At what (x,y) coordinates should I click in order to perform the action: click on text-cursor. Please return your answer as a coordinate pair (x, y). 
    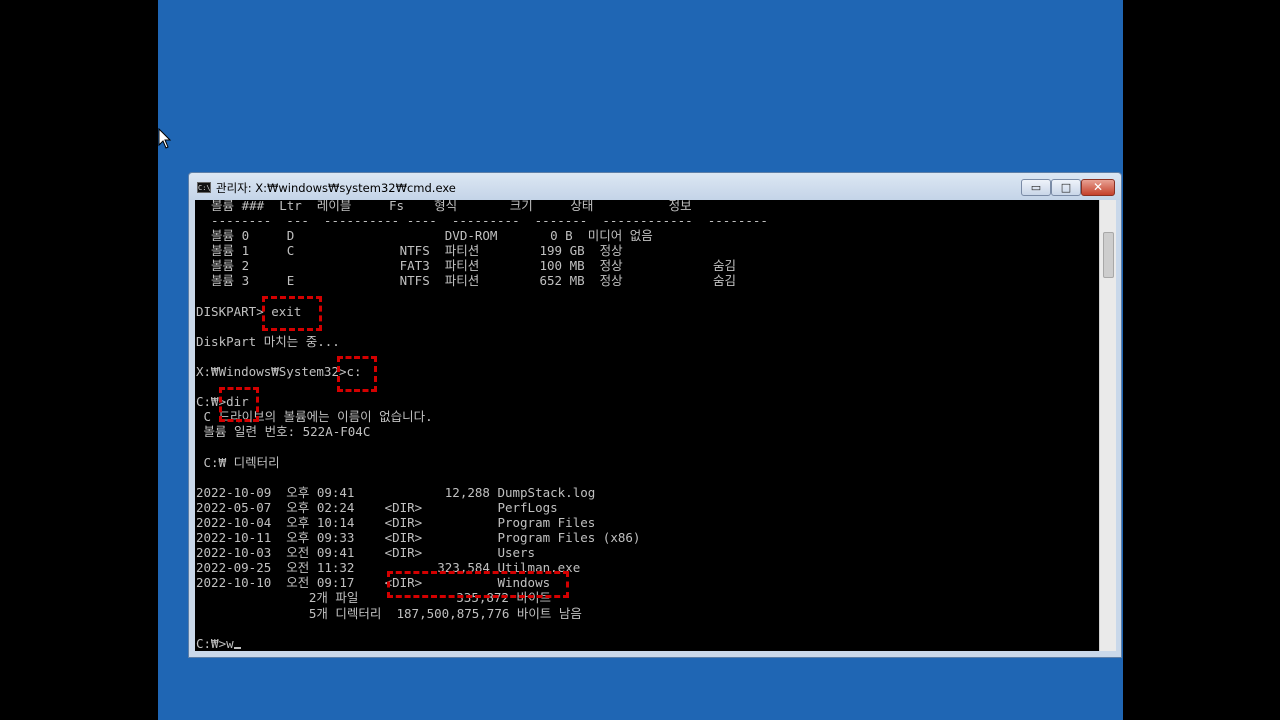
    Looking at the image, I should click on (237, 647).